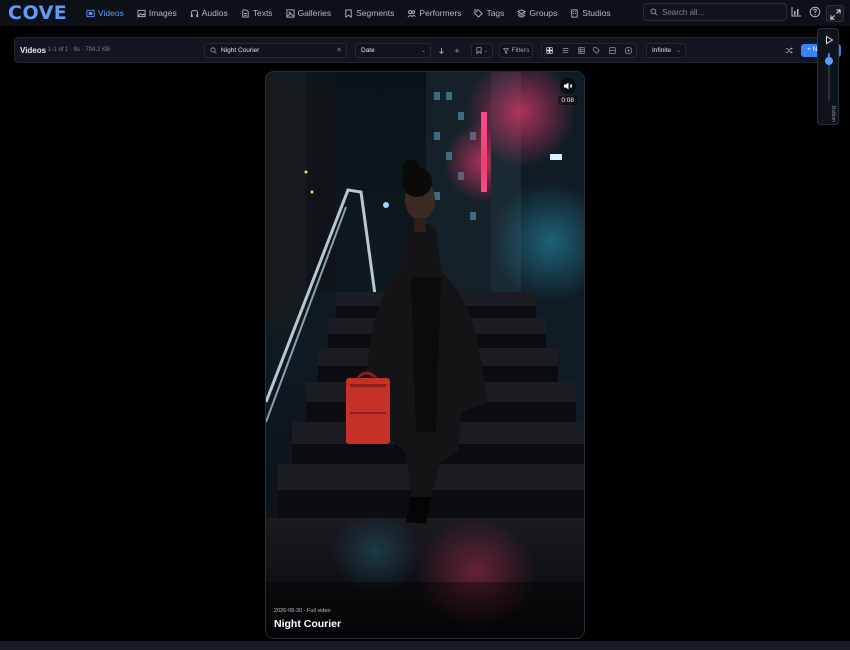 This screenshot has height=650, width=850. What do you see at coordinates (829, 60) in the screenshot?
I see `zoom-slider-thumb` at bounding box center [829, 60].